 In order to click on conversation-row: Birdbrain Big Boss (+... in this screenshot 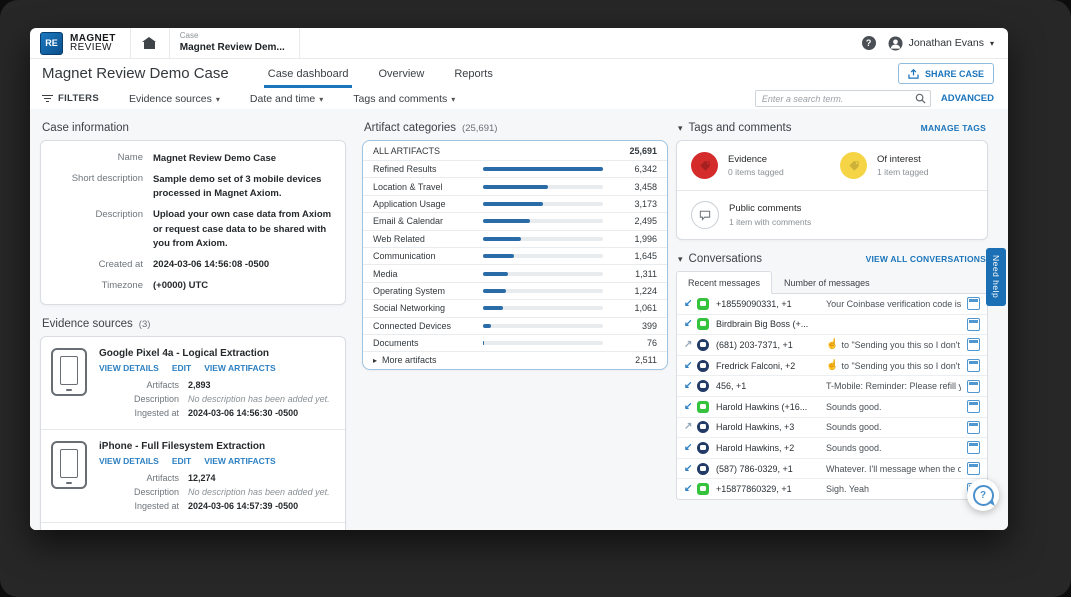, I will do `click(832, 325)`.